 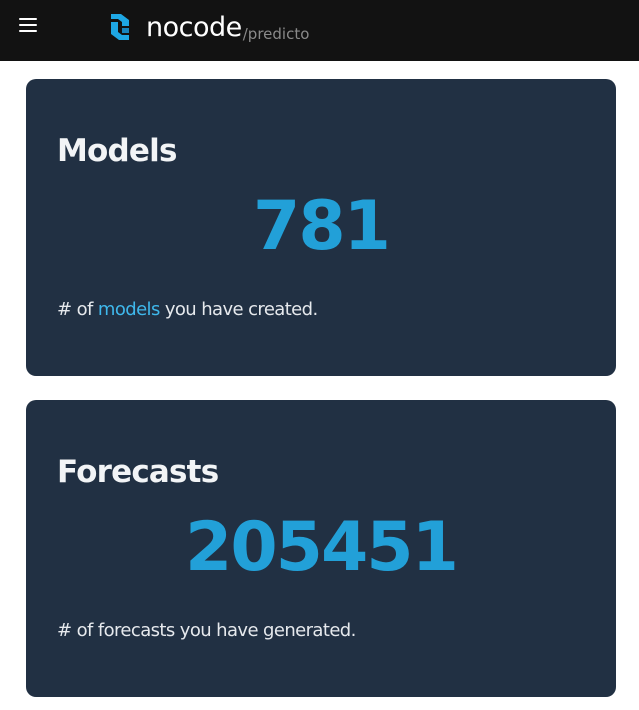 I want to click on nocode-logo-icon, so click(x=120, y=27).